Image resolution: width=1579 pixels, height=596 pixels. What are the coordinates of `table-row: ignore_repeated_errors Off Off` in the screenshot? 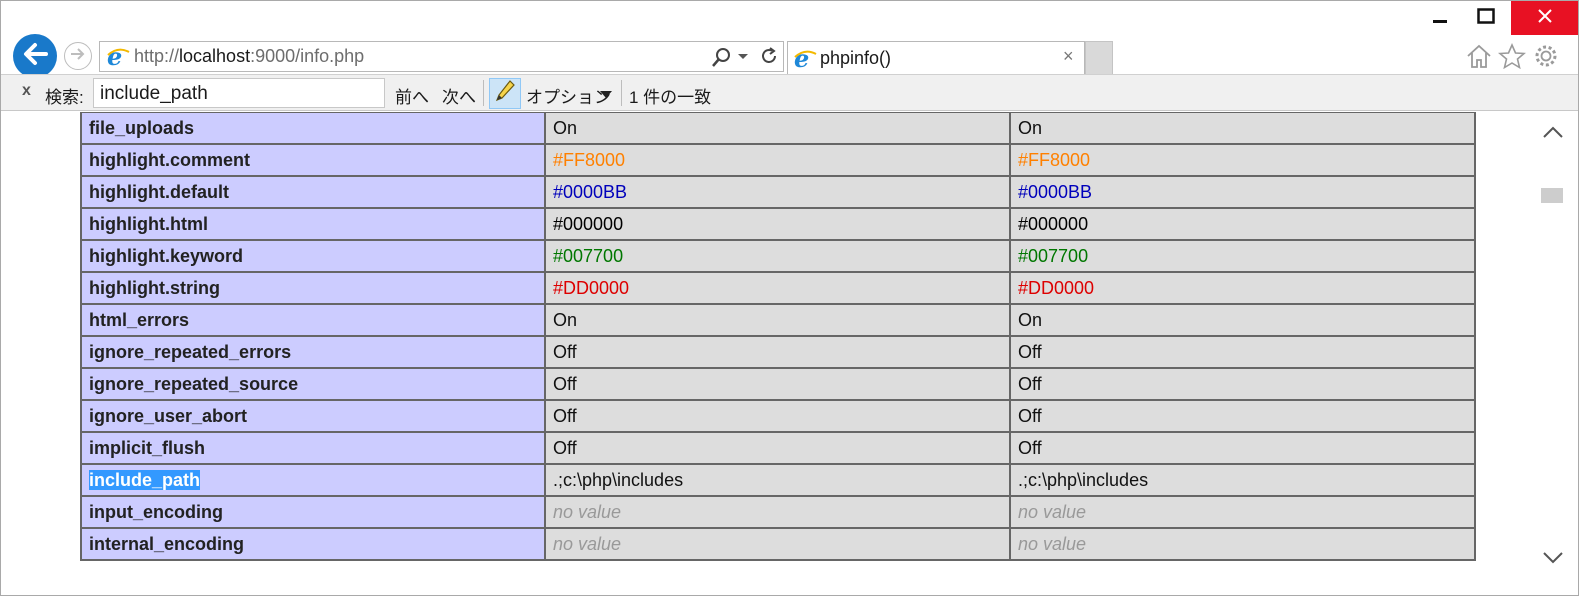 It's located at (778, 352).